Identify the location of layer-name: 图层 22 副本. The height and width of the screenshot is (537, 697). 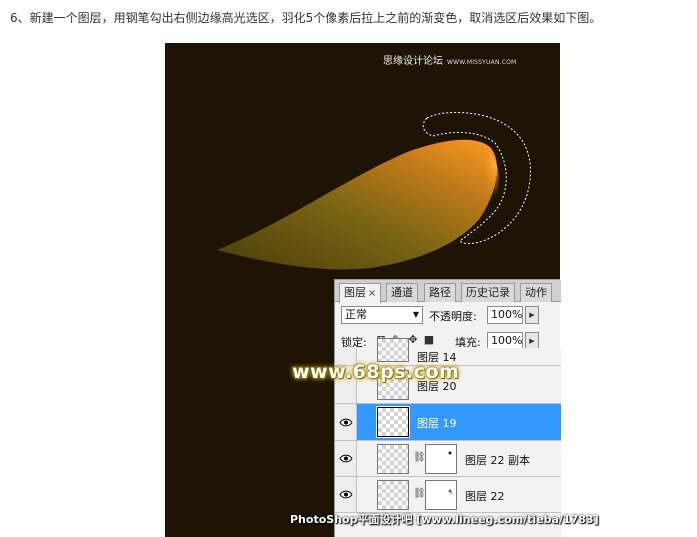
(497, 460).